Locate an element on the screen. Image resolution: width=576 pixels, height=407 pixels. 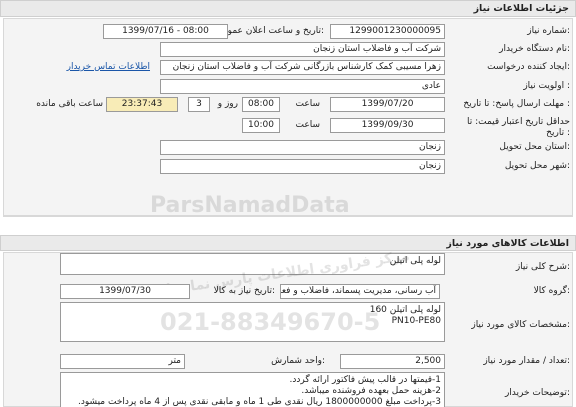
remaining-label: ساعت باقی مانده is located at coordinates (69, 104).